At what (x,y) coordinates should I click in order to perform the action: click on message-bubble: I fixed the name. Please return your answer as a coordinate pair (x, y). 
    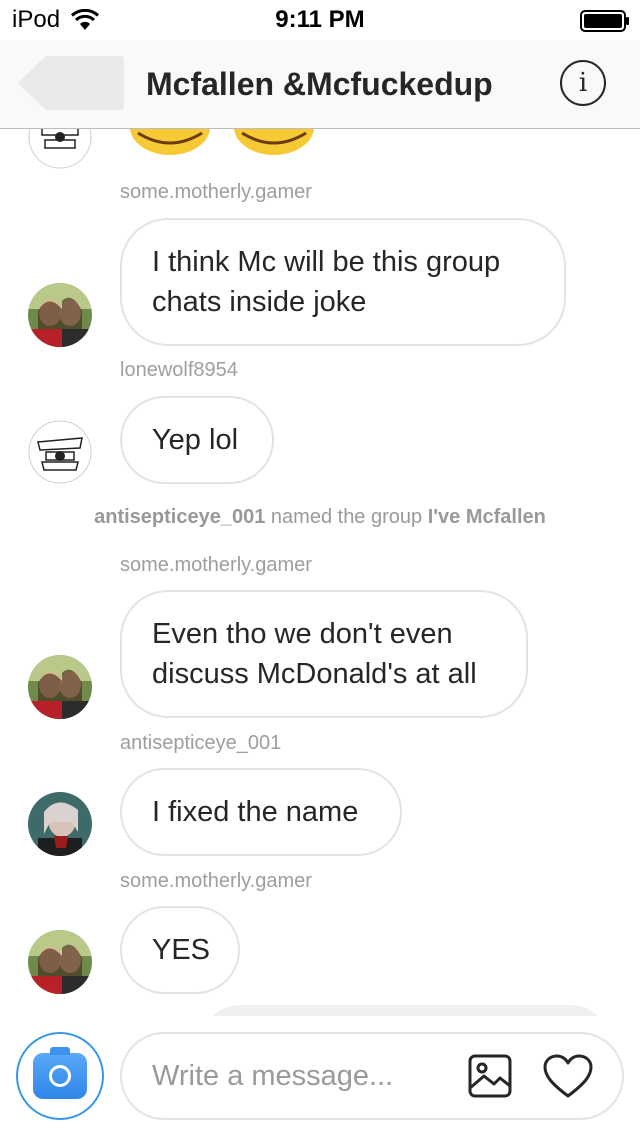
    Looking at the image, I should click on (261, 812).